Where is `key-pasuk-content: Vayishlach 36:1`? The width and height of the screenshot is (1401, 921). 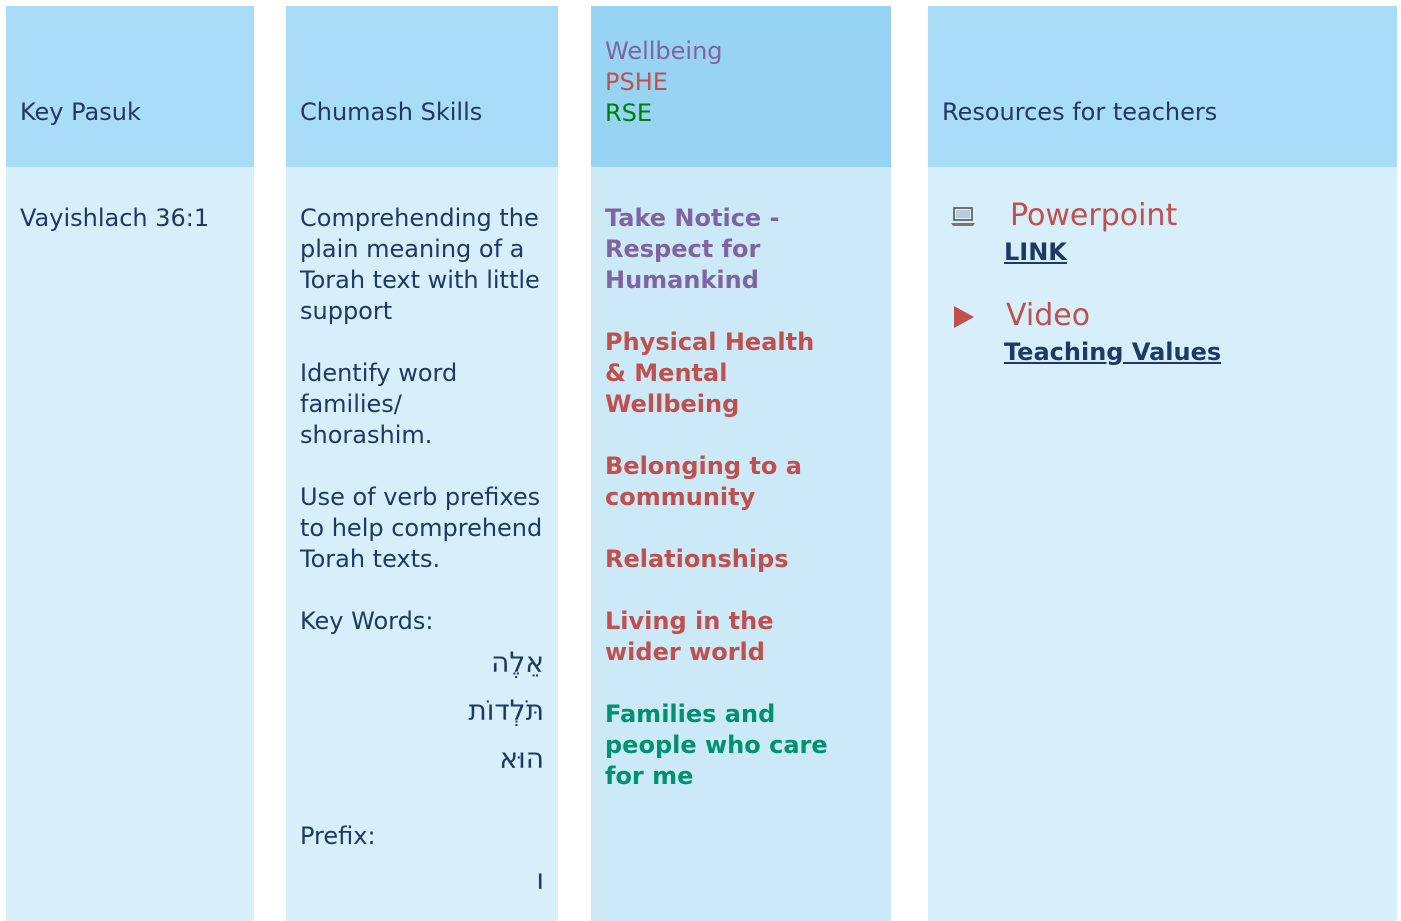
key-pasuk-content: Vayishlach 36:1 is located at coordinates (130, 218).